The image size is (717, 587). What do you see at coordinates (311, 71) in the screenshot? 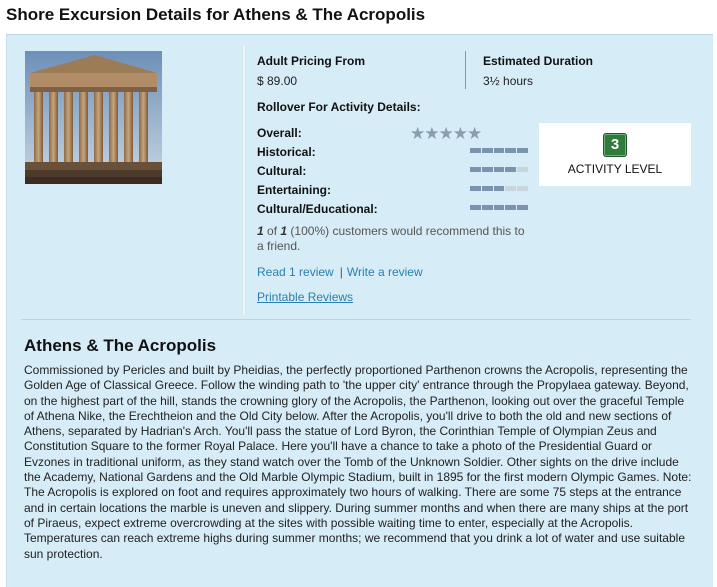
I see `pricing-block: Adult Pricing From $ 89.00` at bounding box center [311, 71].